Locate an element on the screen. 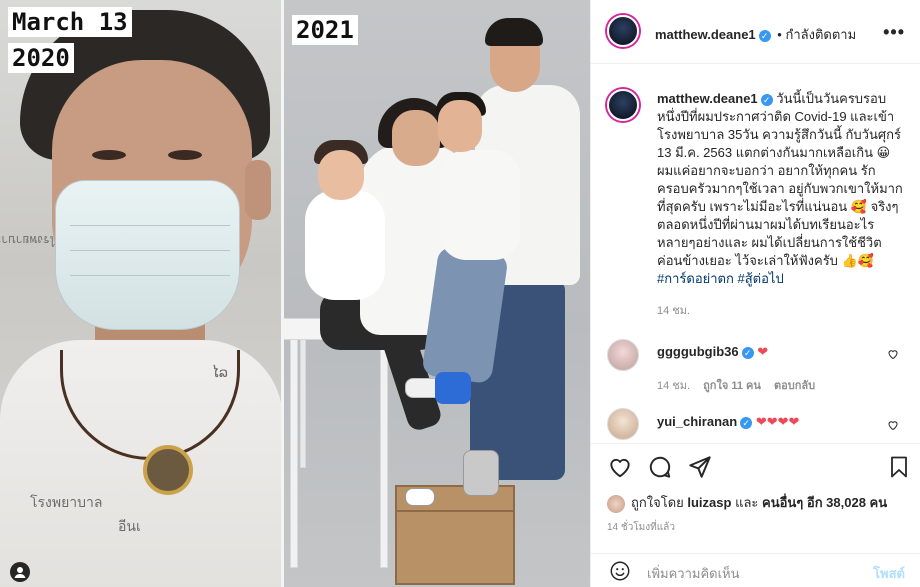  paper-plane-icon is located at coordinates (701, 468).